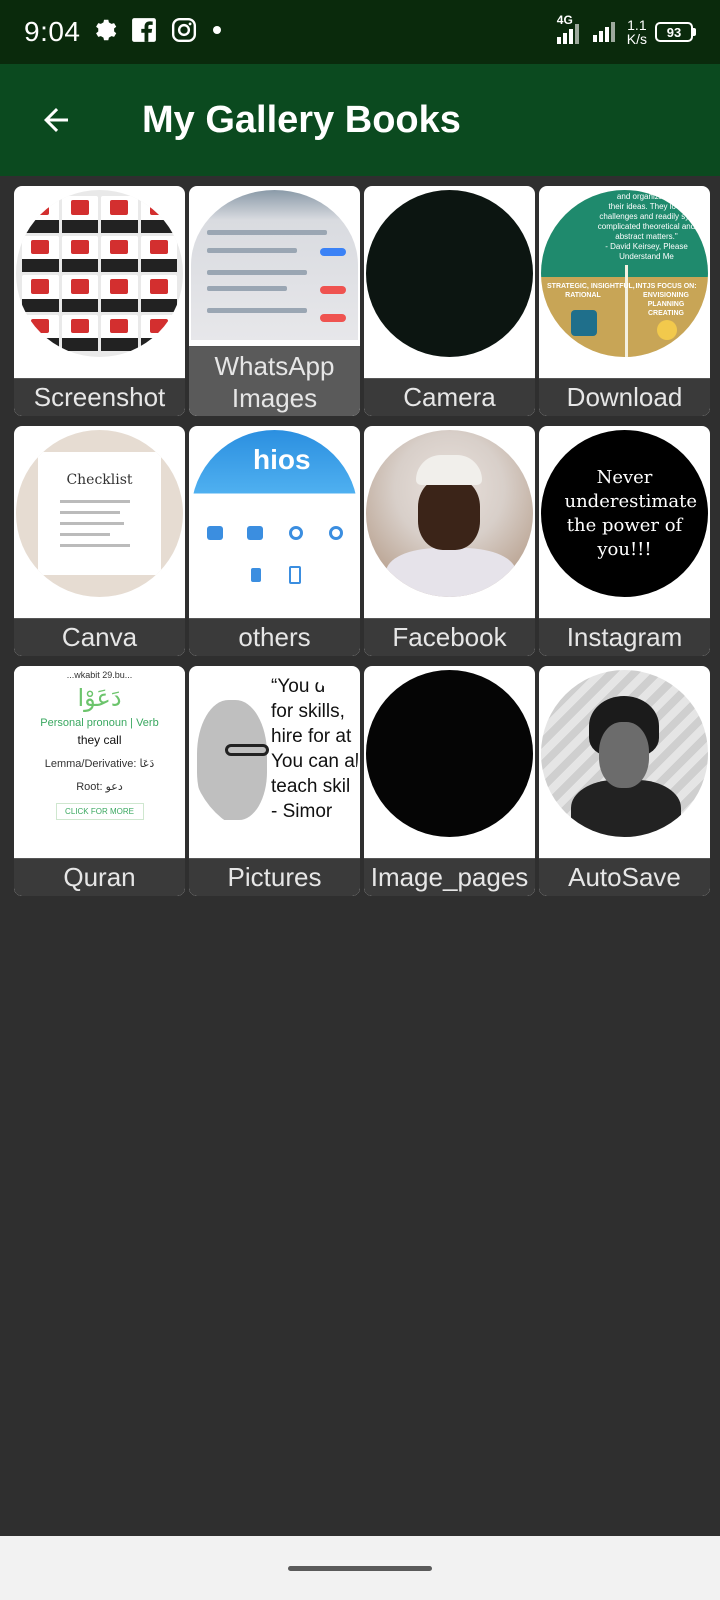 This screenshot has height=1600, width=720. What do you see at coordinates (624, 397) in the screenshot?
I see `album-label: Download` at bounding box center [624, 397].